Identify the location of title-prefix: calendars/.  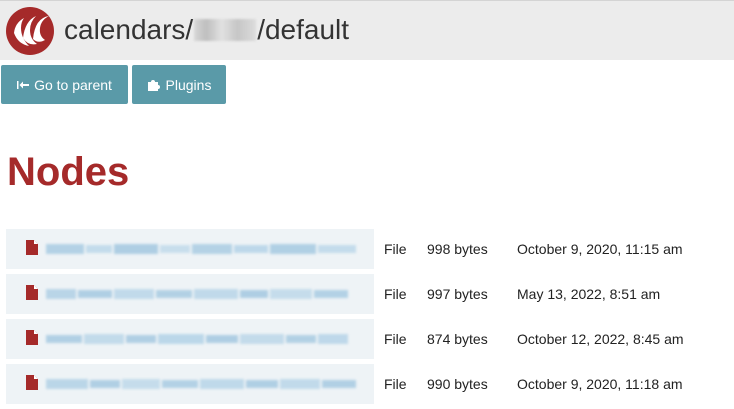
(129, 29).